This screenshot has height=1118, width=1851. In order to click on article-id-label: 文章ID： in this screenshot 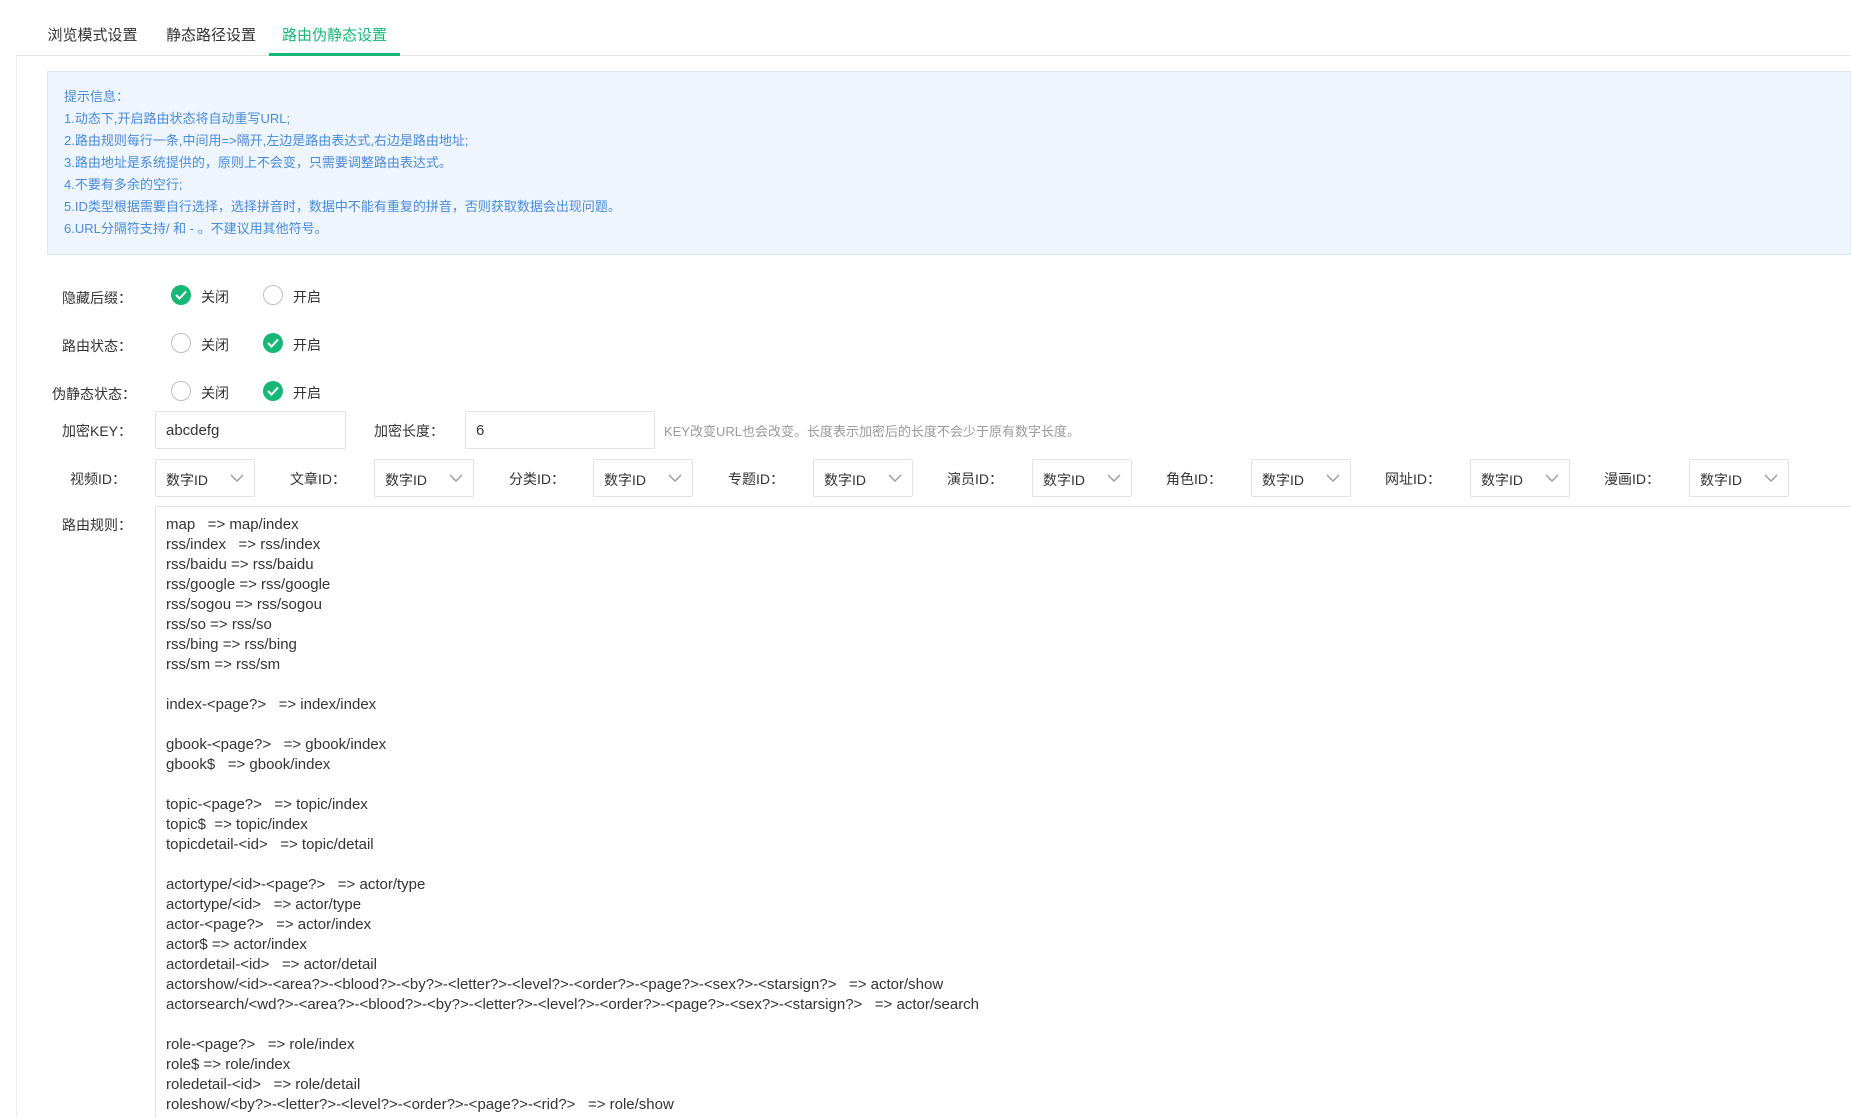, I will do `click(318, 479)`.